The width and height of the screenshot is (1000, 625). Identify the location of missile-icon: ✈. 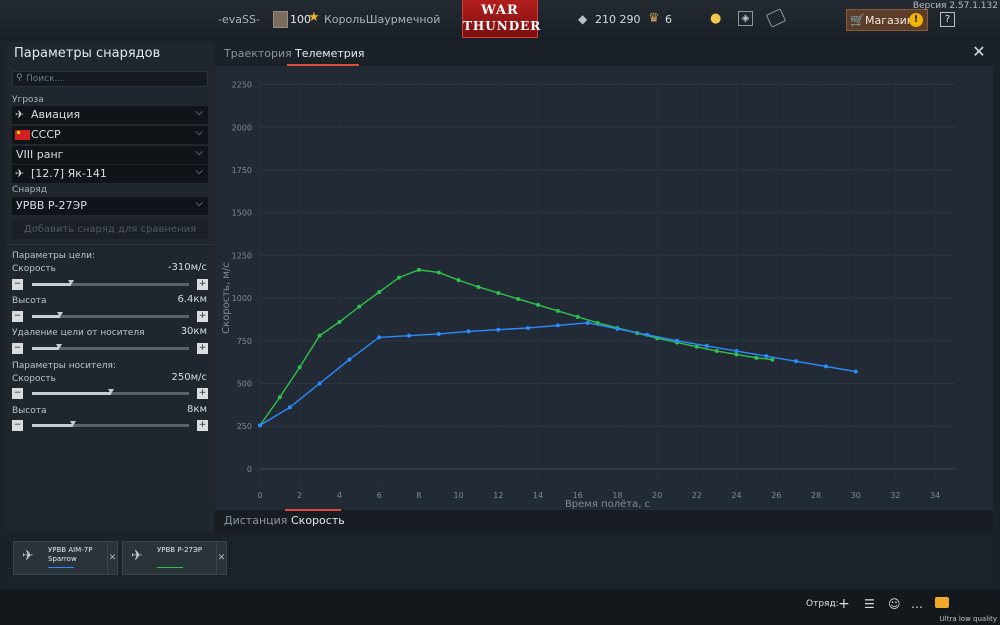
(28, 556).